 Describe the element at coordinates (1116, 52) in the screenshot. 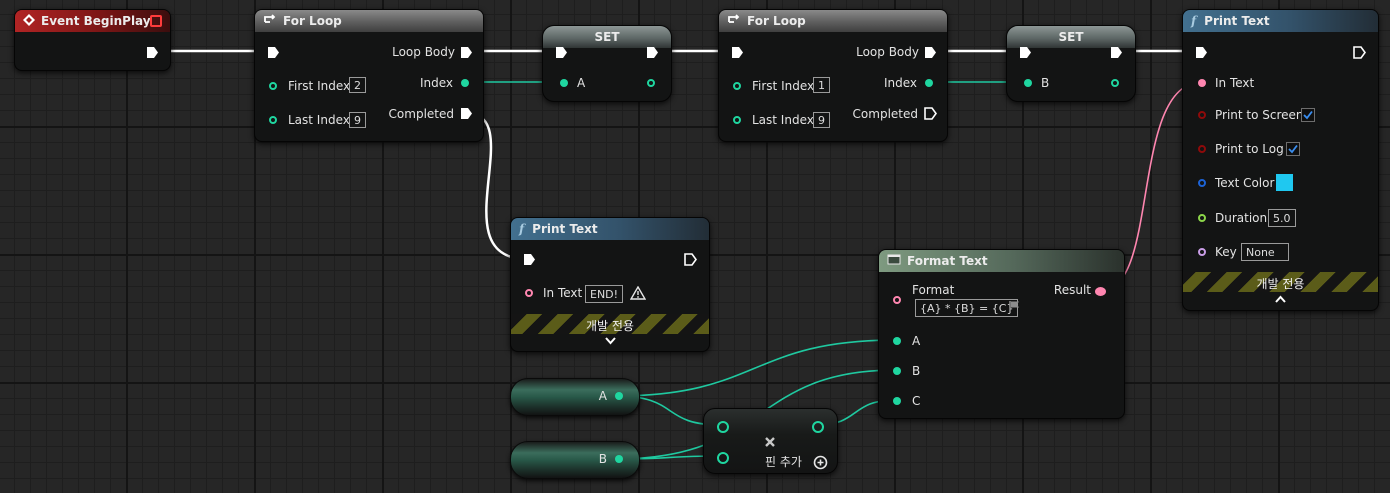

I see `set-b-exec-out` at that location.